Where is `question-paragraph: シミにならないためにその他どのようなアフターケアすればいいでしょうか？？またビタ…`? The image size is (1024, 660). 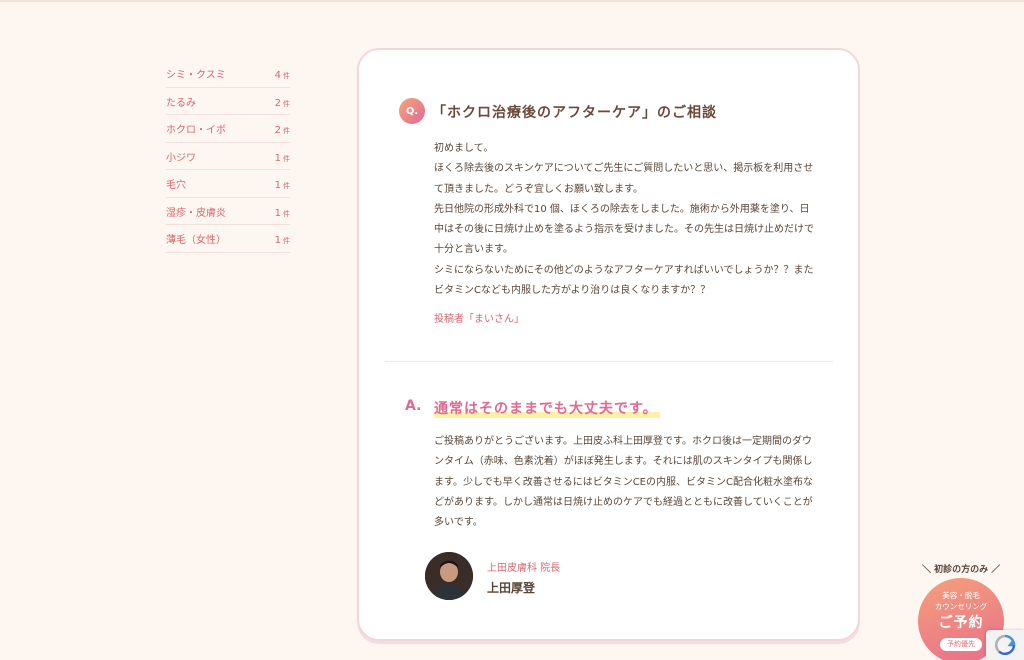 question-paragraph: シミにならないためにその他どのようなアフターケアすればいいでしょうか？？またビタ… is located at coordinates (624, 280).